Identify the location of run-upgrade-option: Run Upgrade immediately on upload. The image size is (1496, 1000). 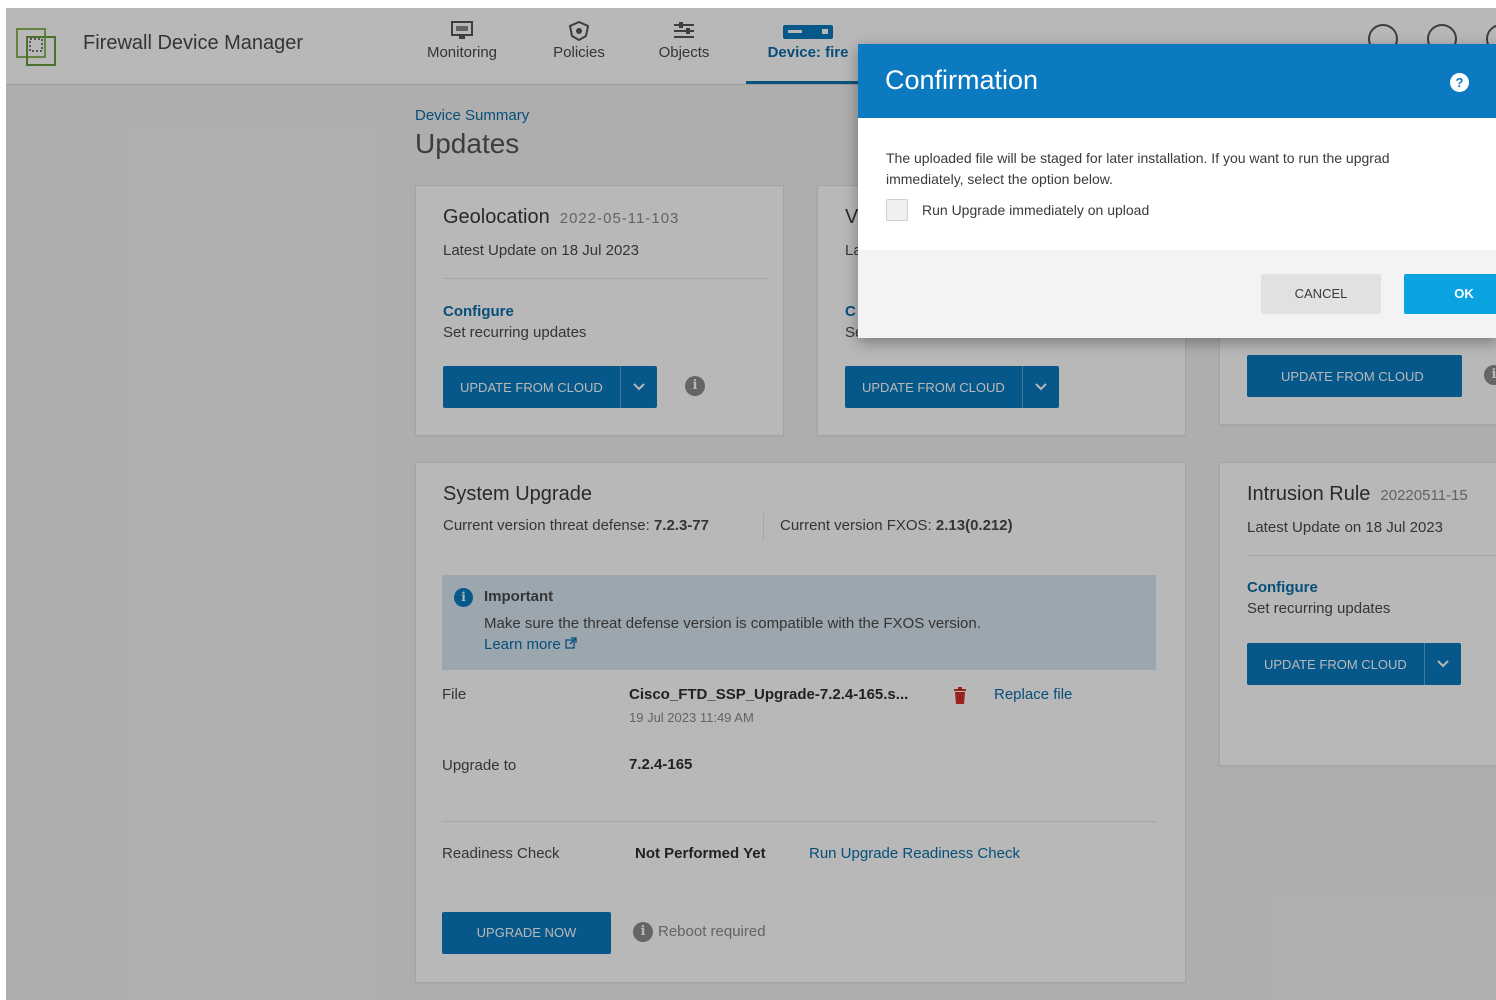
(1017, 210).